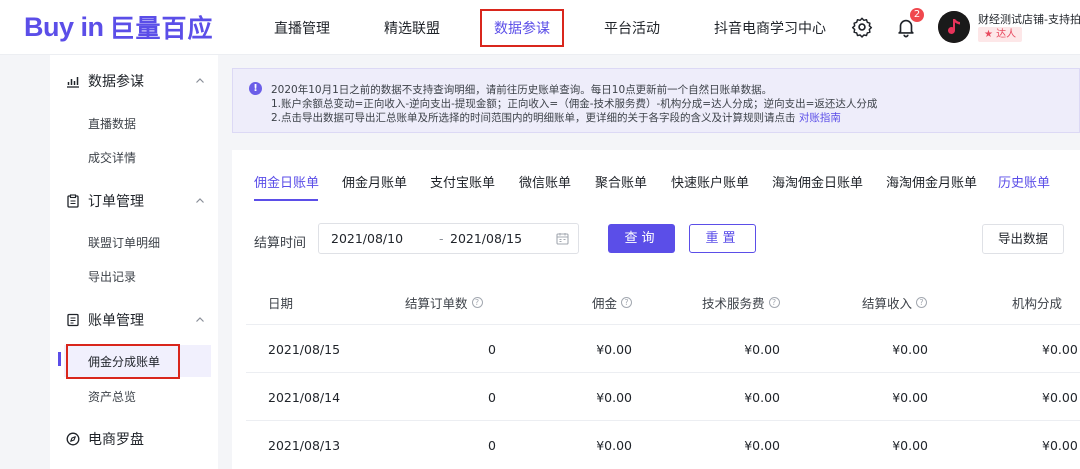 The height and width of the screenshot is (469, 1080). Describe the element at coordinates (733, 303) in the screenshot. I see `column-label: 技术服务费` at that location.